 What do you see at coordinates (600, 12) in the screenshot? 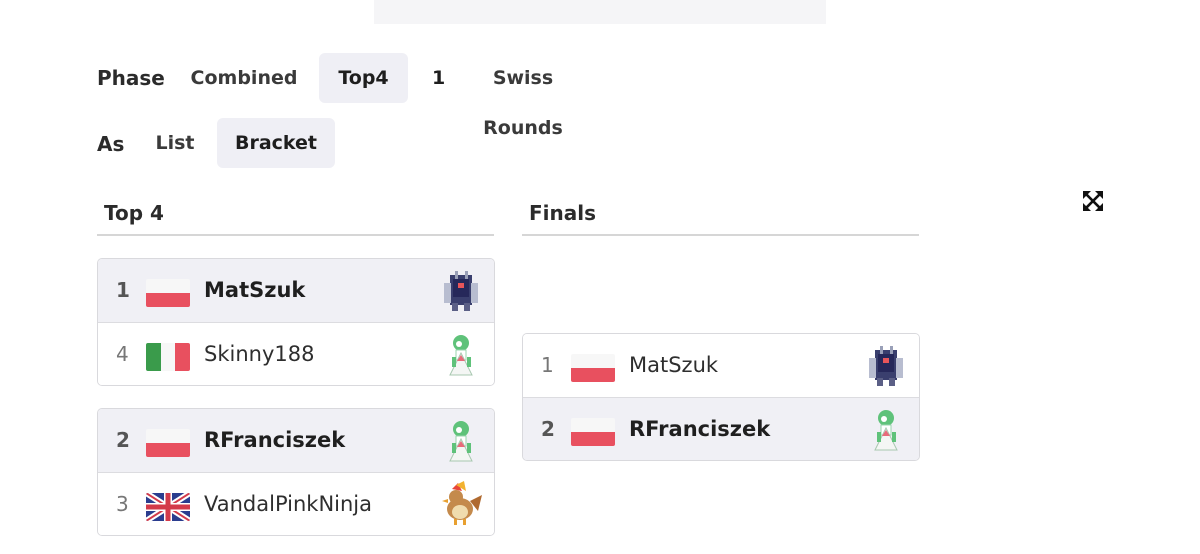
I see `top-info-panel` at bounding box center [600, 12].